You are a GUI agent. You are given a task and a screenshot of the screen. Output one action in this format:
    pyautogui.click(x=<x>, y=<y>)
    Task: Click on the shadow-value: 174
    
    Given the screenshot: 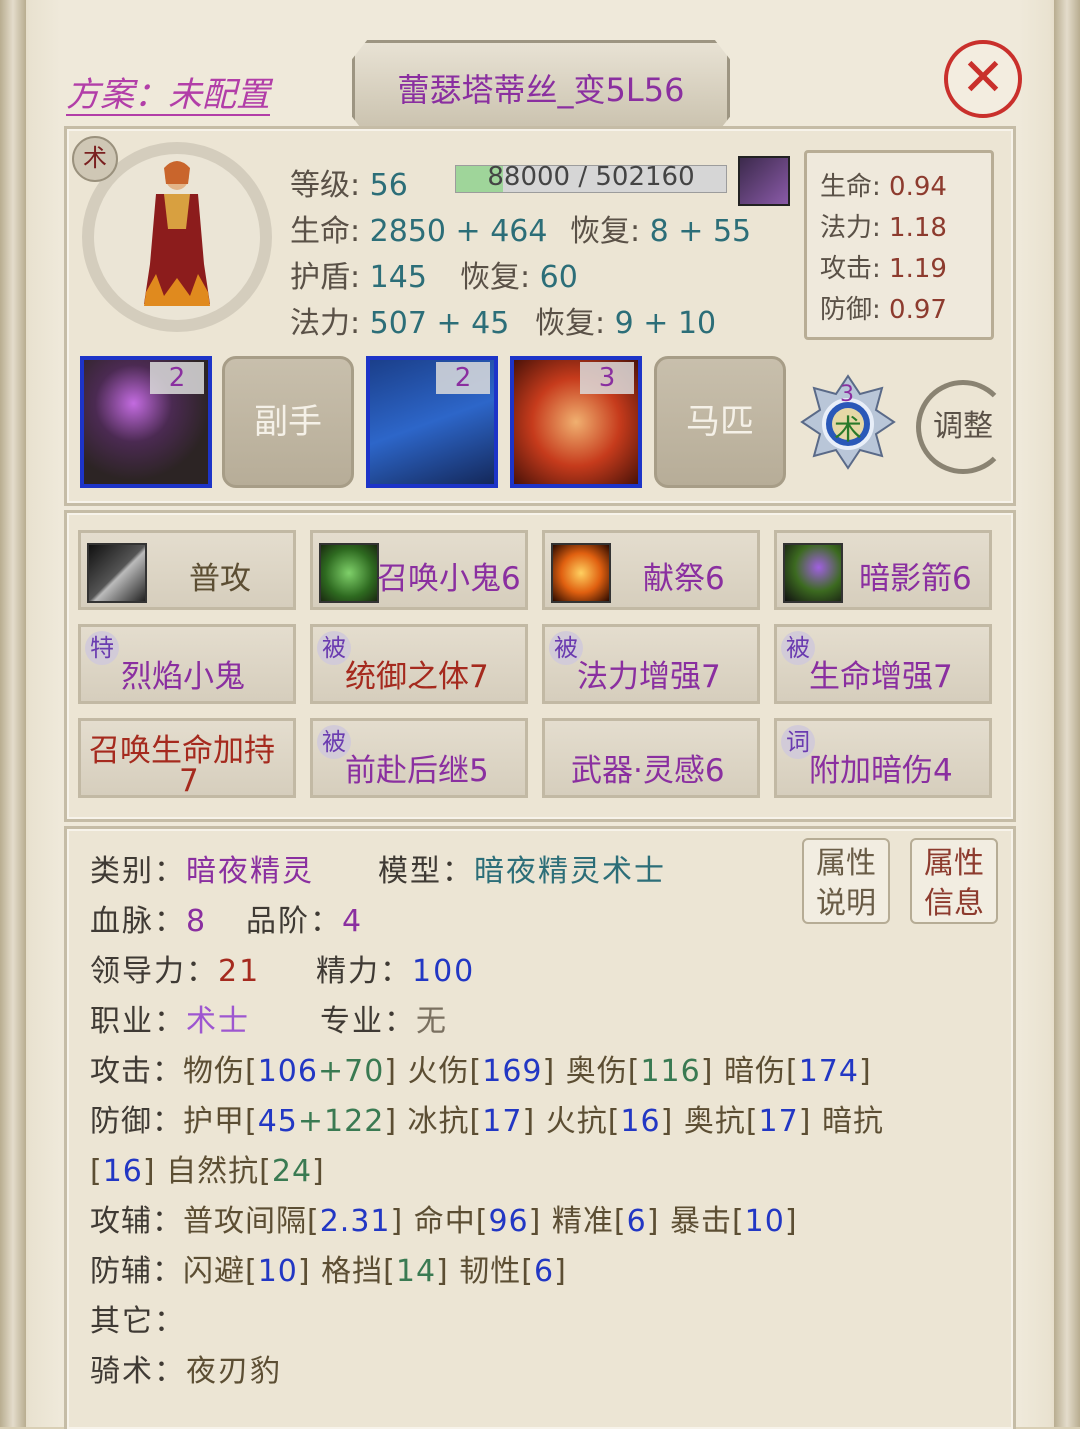 What is the action you would take?
    pyautogui.click(x=828, y=1071)
    